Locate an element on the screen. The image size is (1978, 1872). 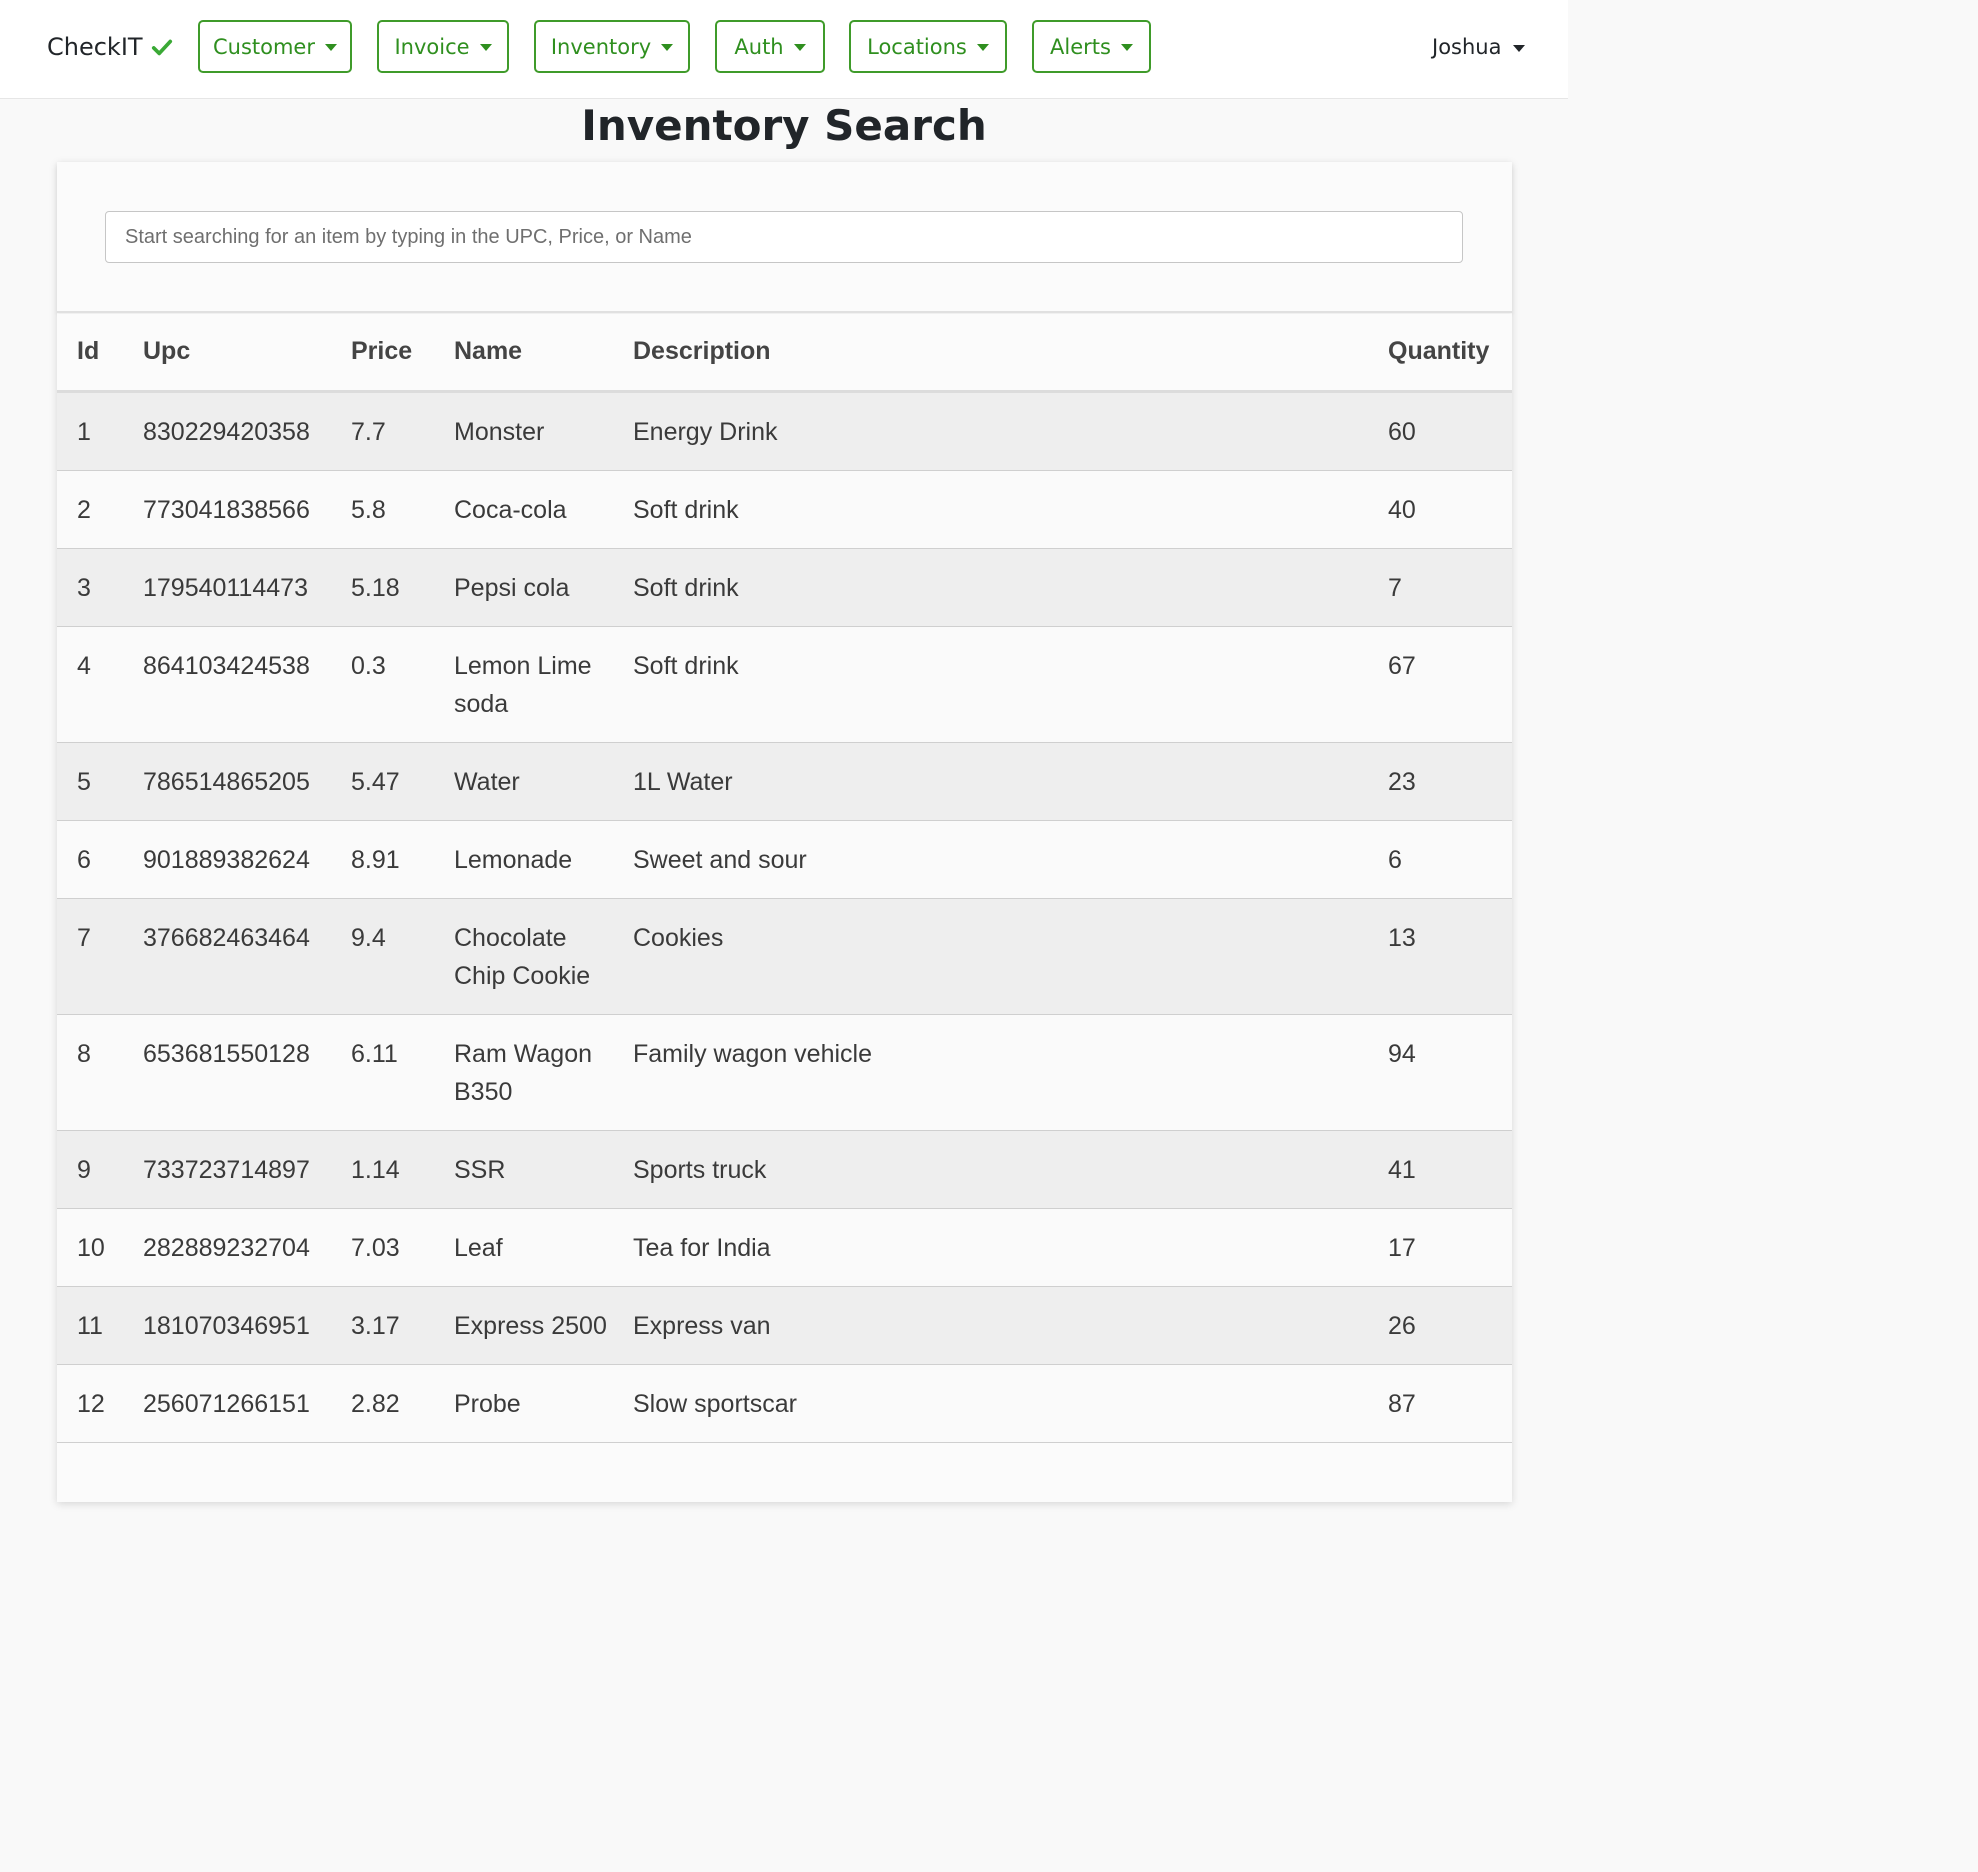
auth-menu-button: Auth is located at coordinates (770, 46).